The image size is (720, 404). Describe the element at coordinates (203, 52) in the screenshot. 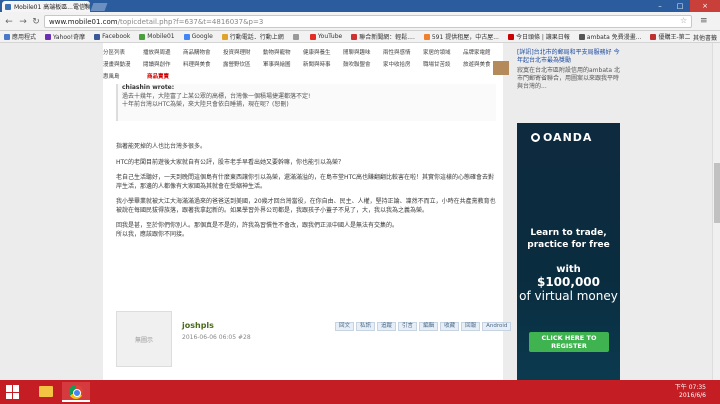

I see `forum-nav-link: 商品購物會` at that location.